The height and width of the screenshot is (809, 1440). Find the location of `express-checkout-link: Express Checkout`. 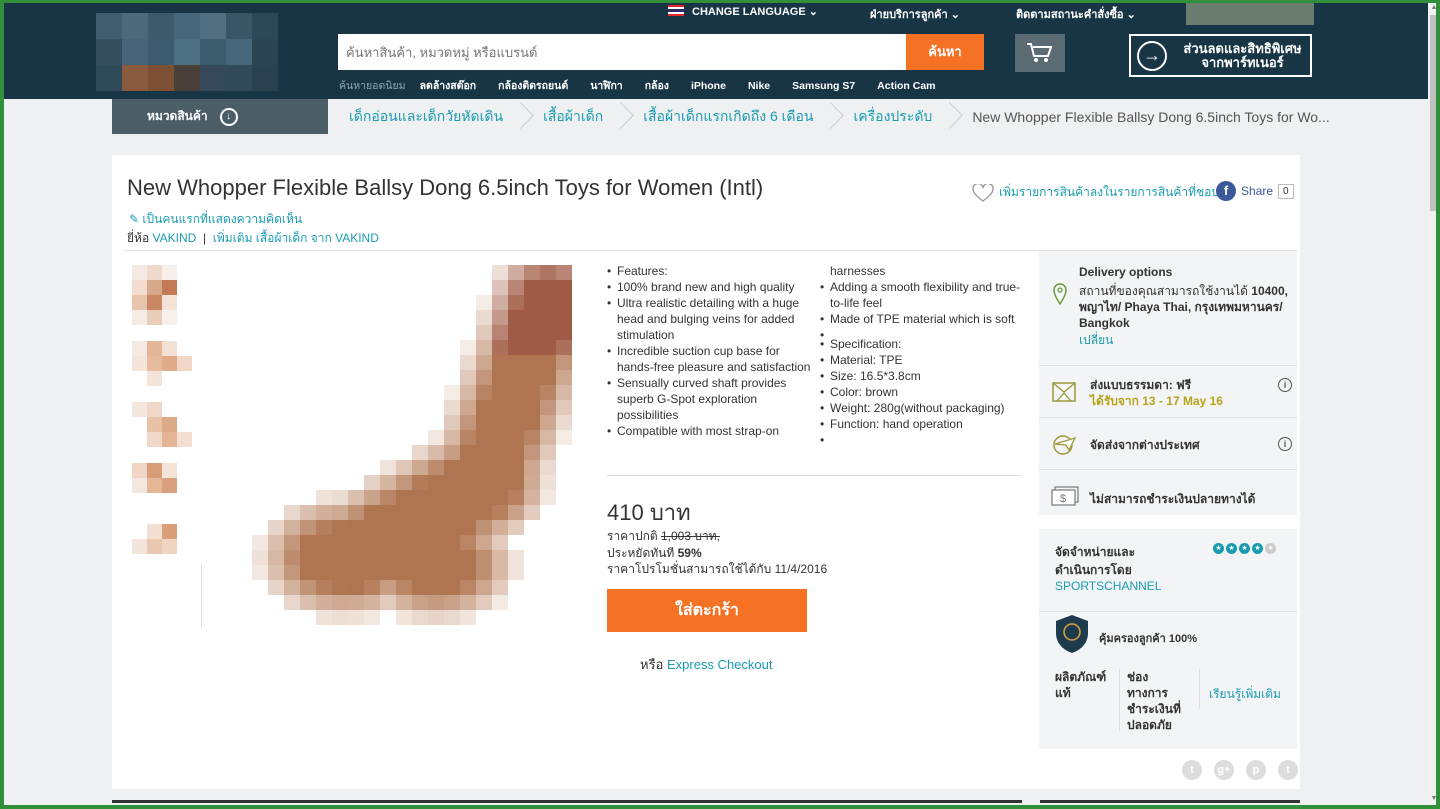

express-checkout-link: Express Checkout is located at coordinates (720, 664).